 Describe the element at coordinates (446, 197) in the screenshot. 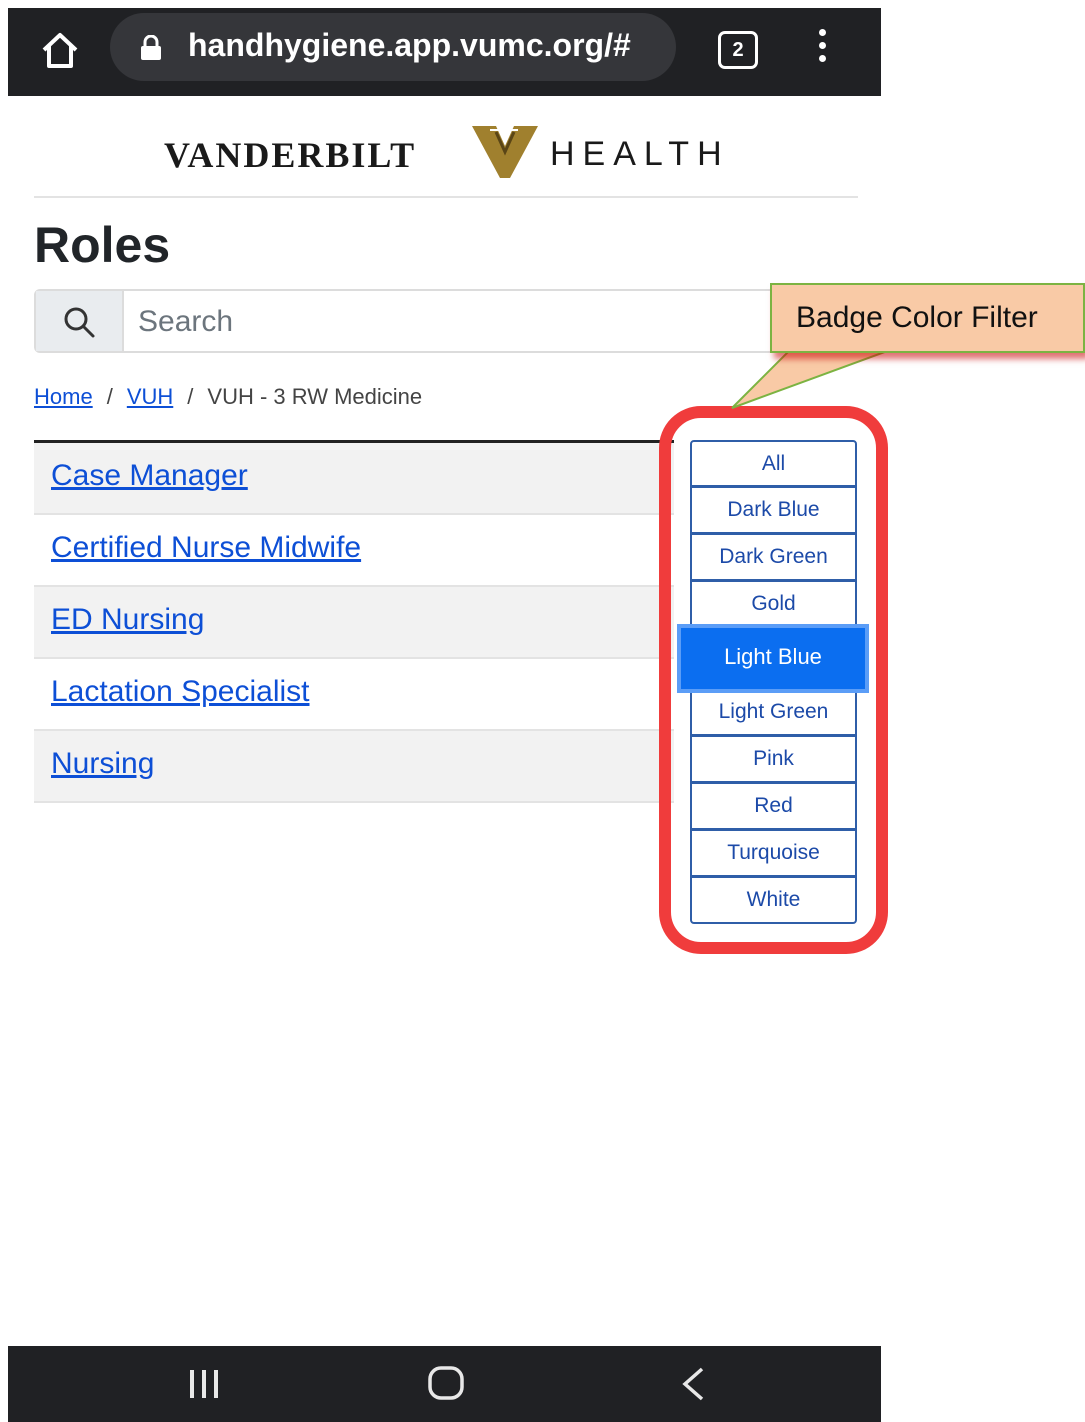

I see `header-divider` at that location.